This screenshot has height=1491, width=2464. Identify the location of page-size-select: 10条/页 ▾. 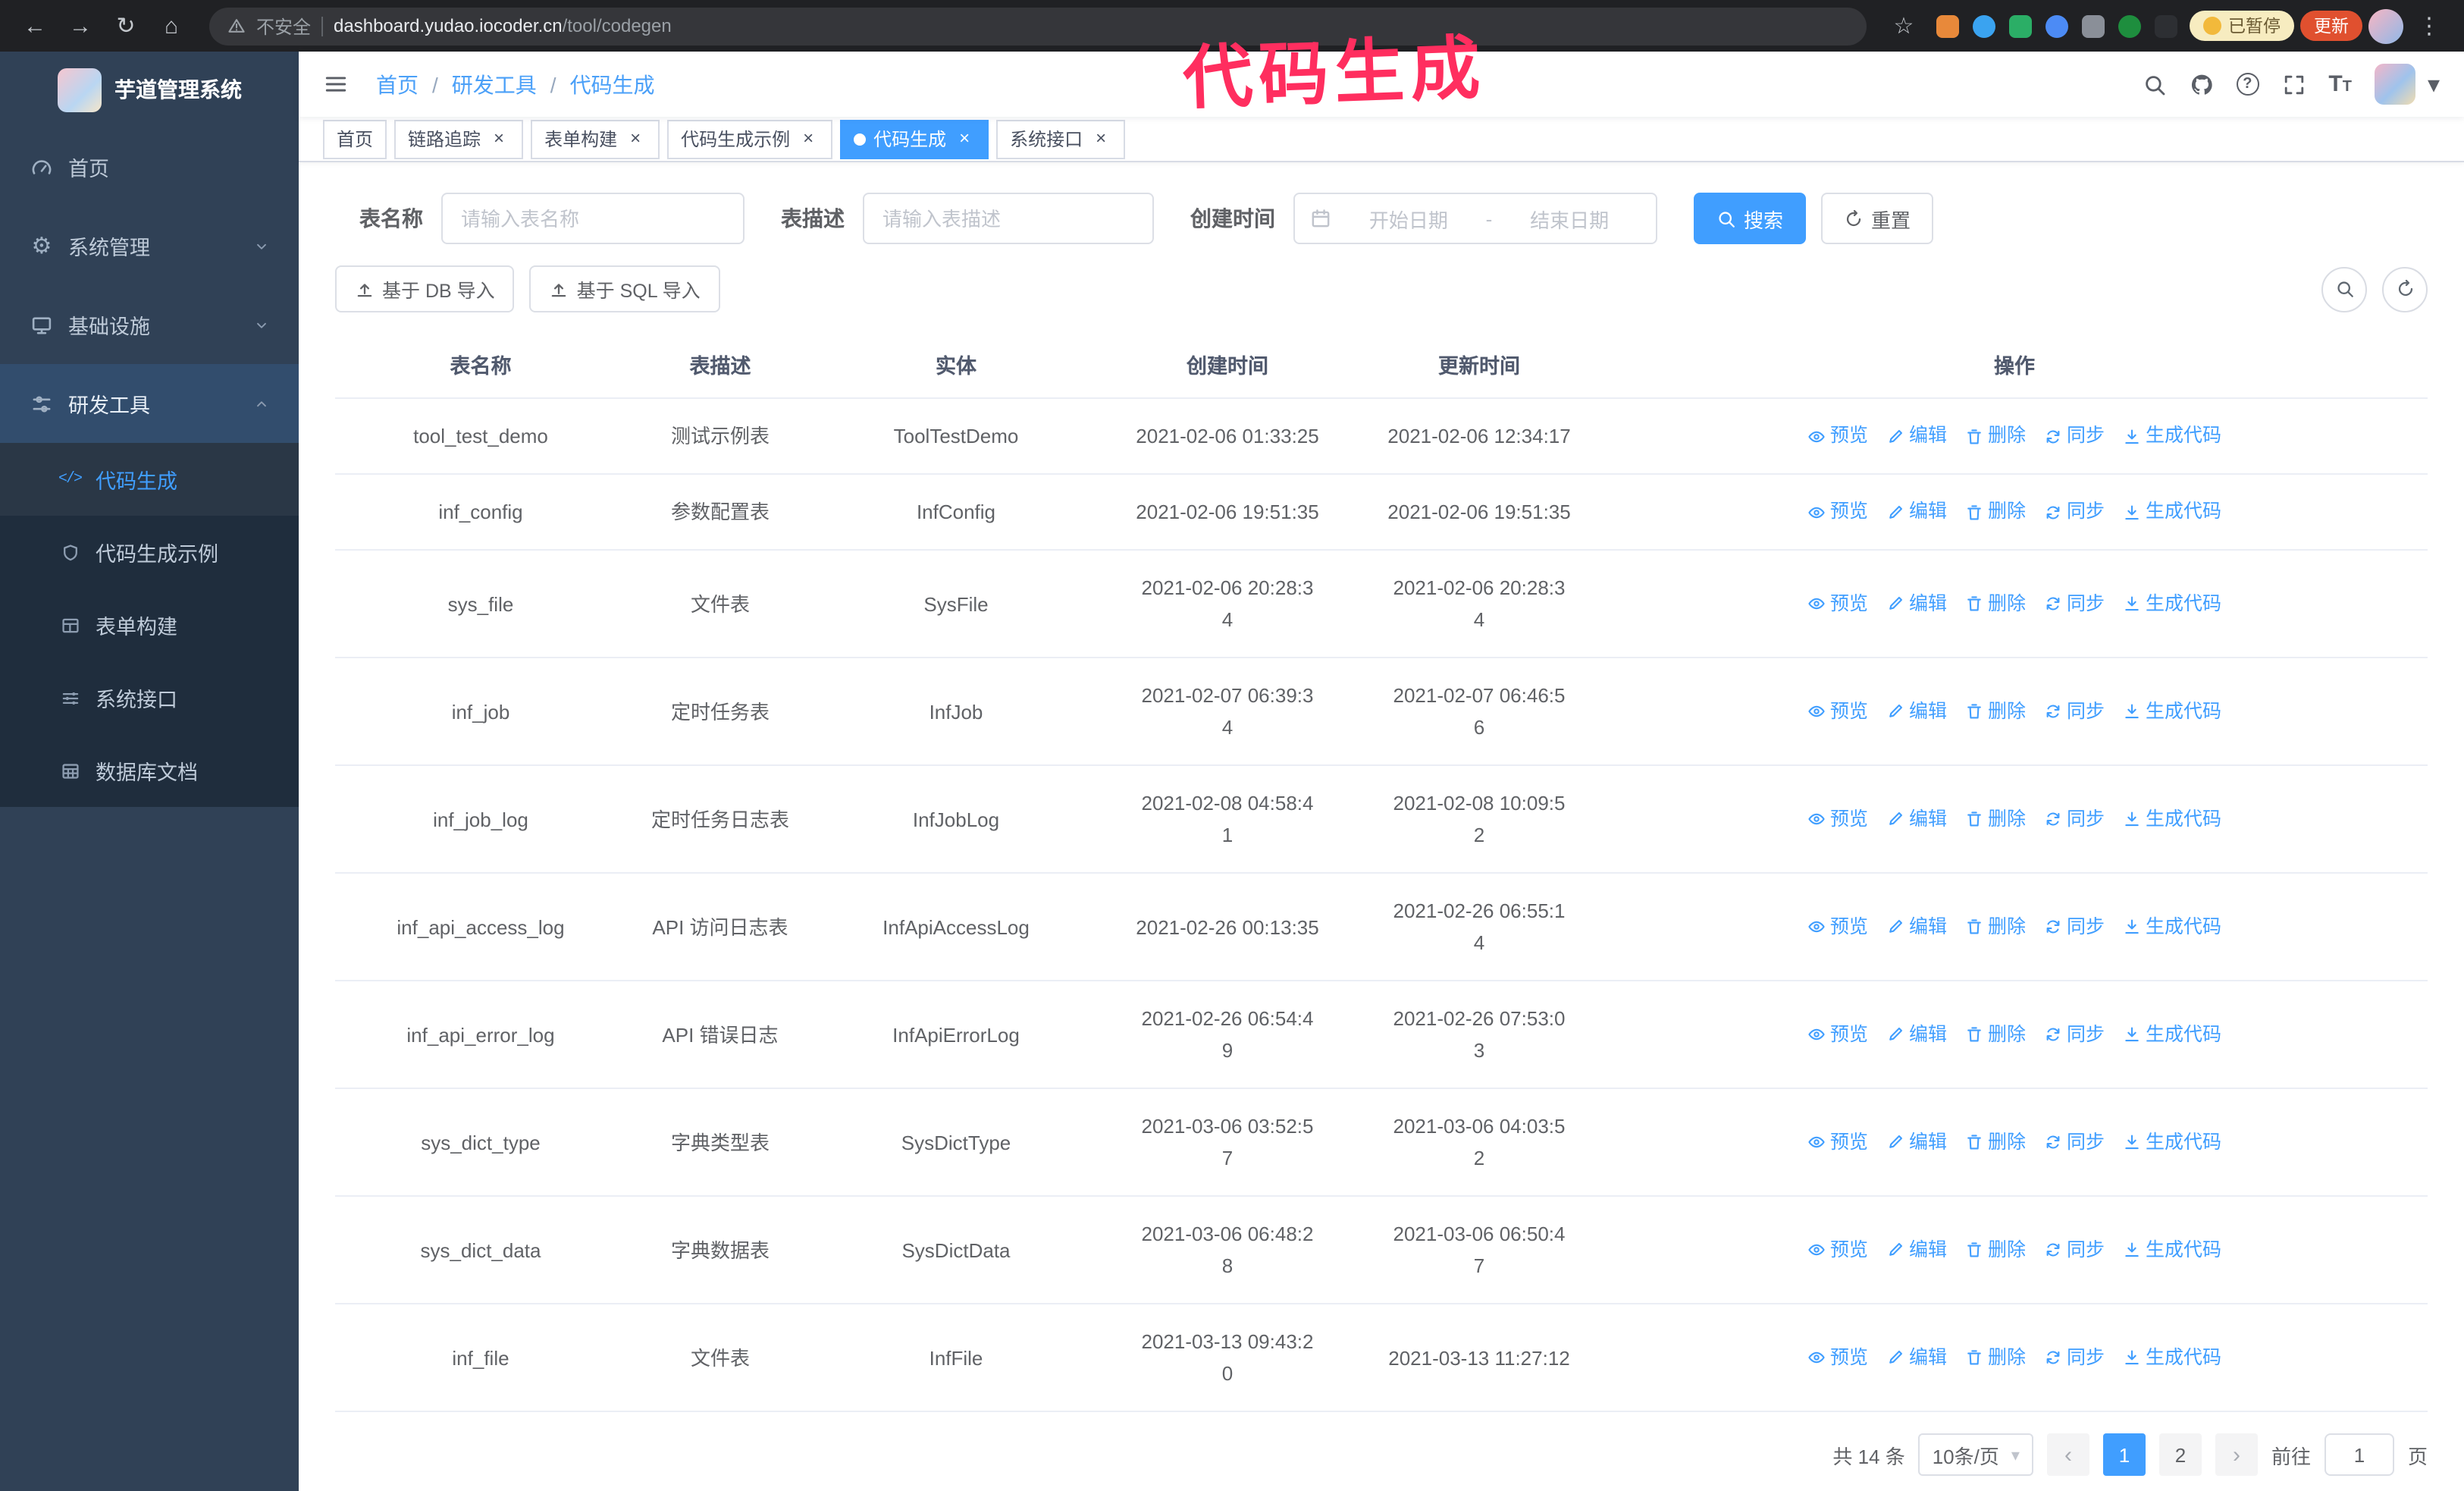
(1976, 1454).